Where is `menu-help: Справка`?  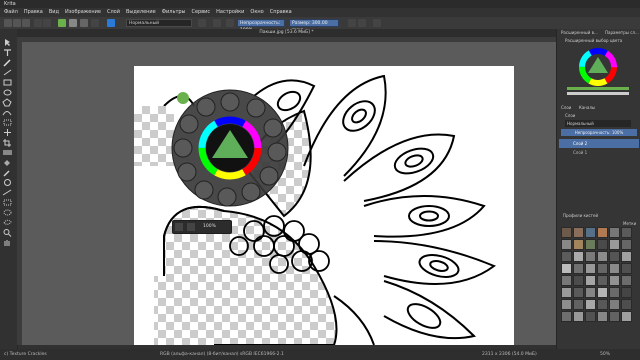 menu-help: Справка is located at coordinates (281, 12).